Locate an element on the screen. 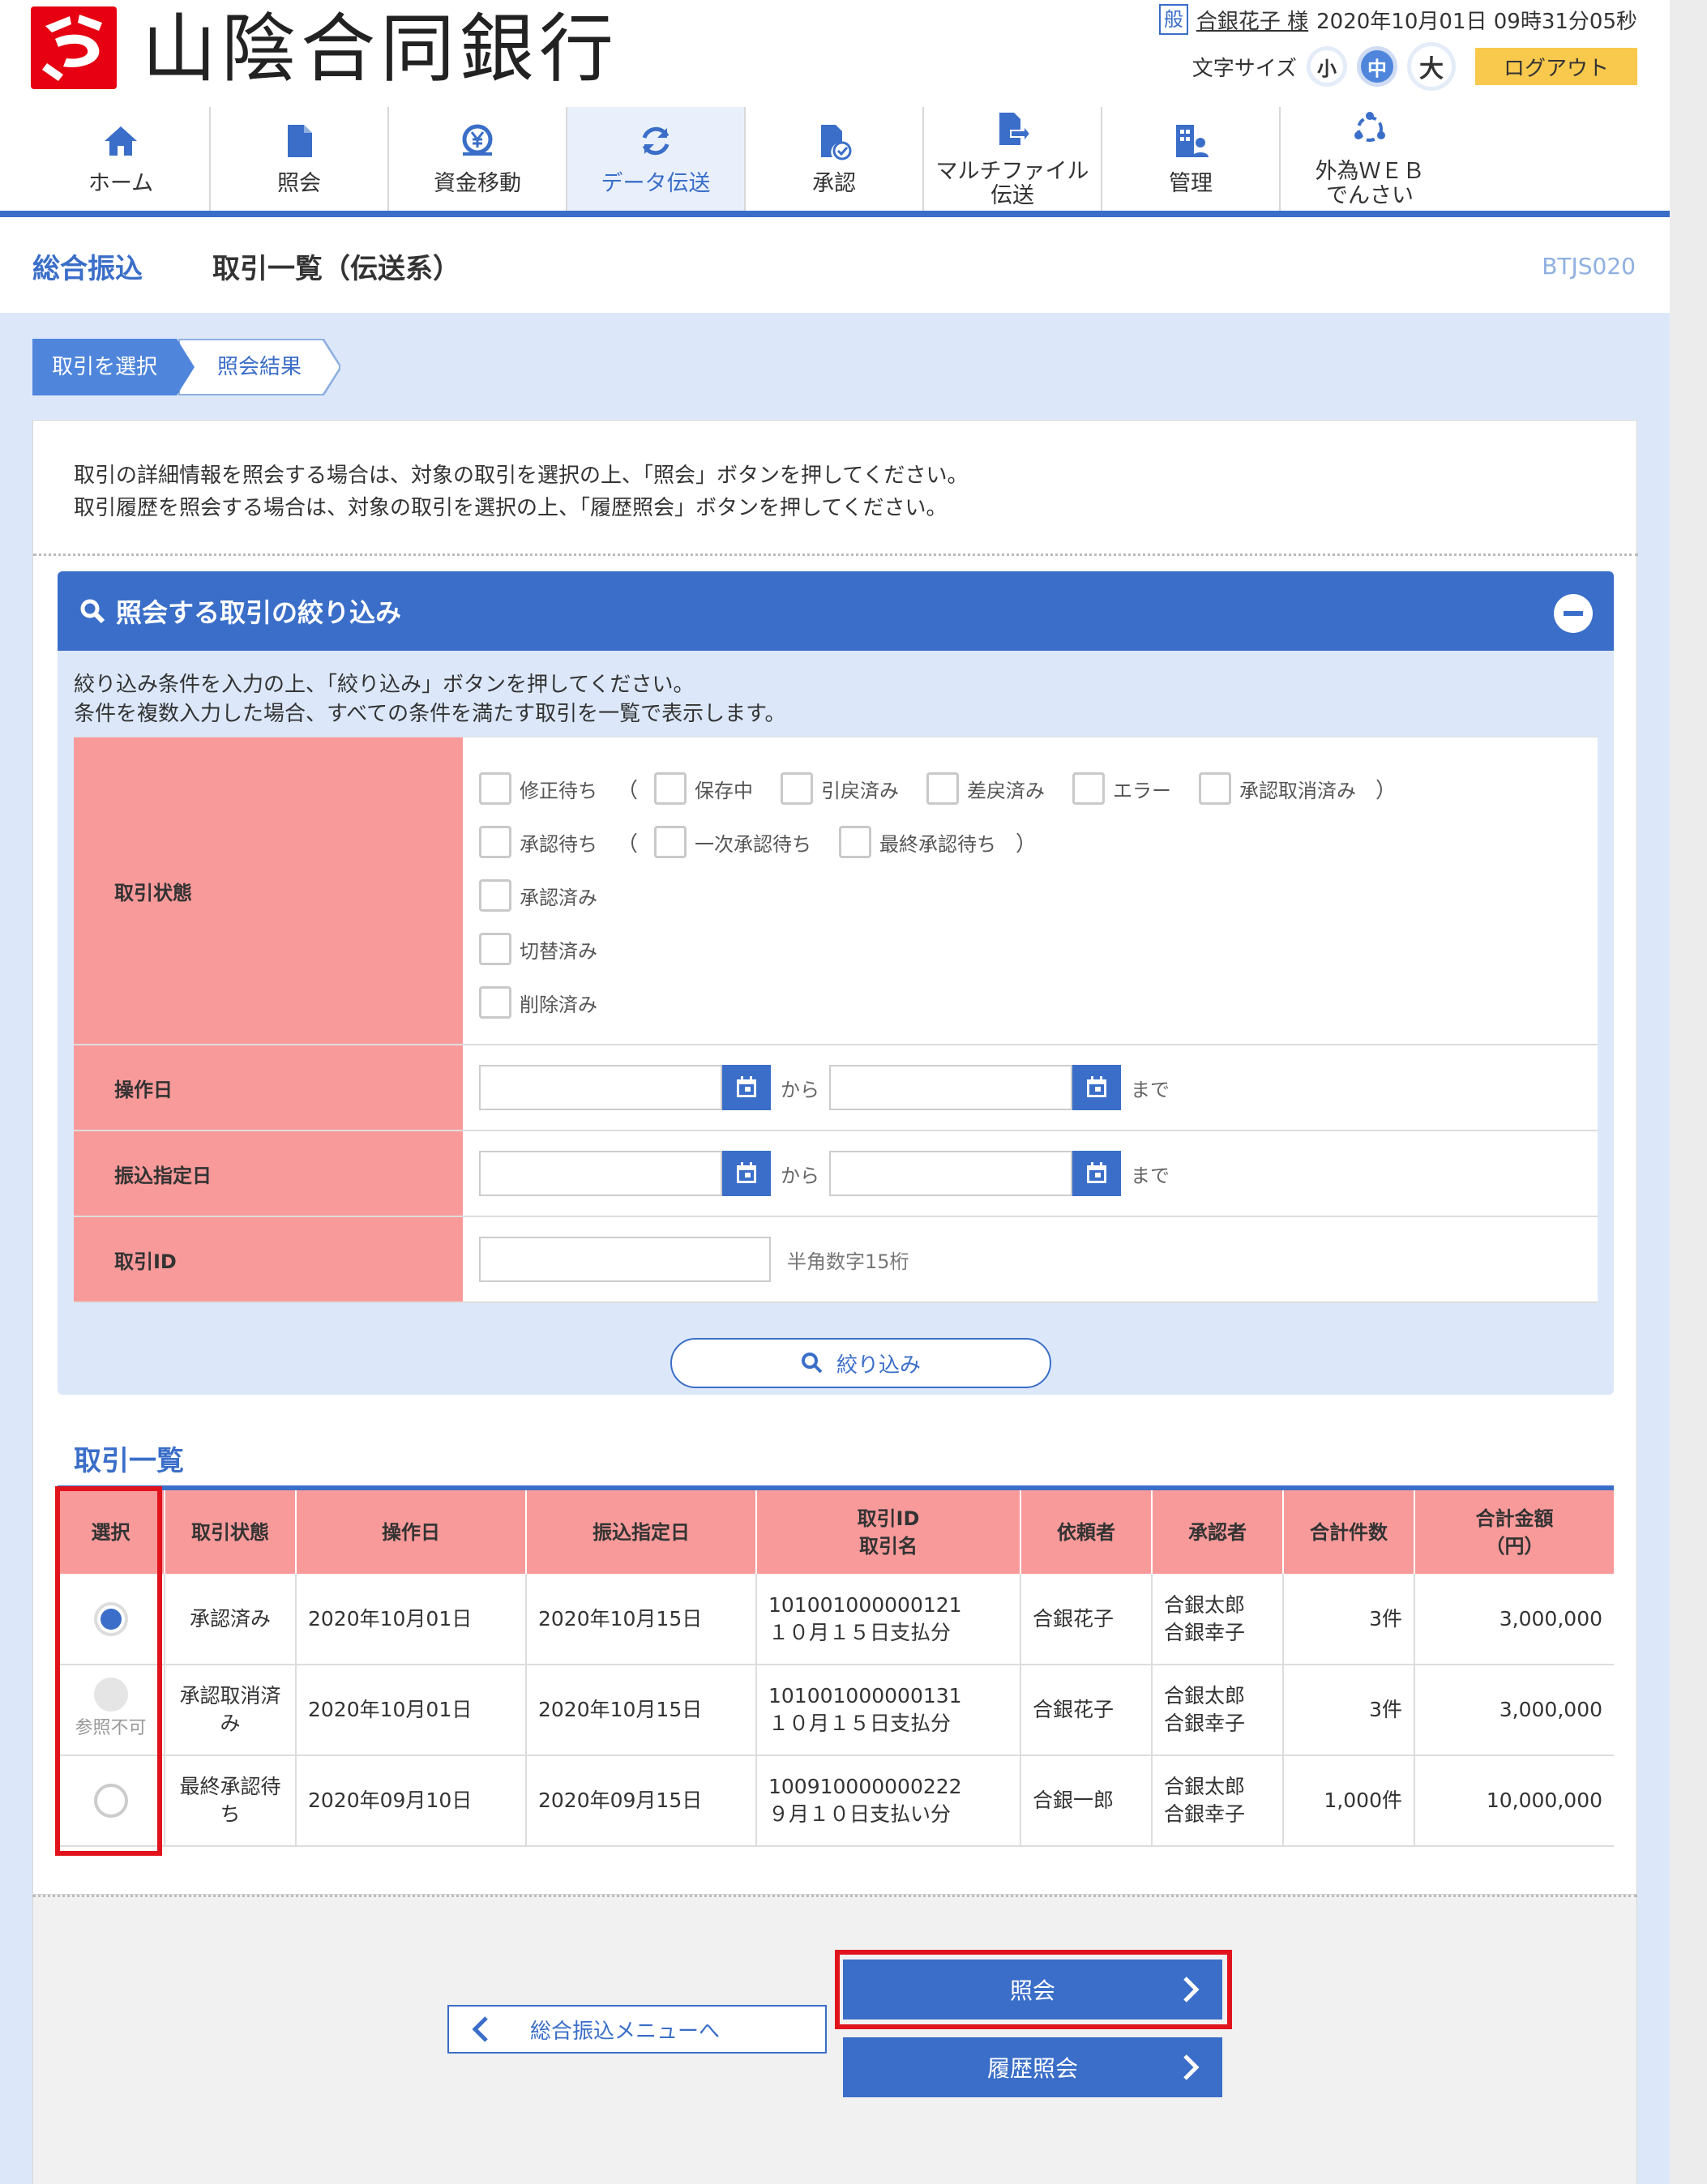  user-info: 般 合銀花子 様 2020年10月01日 09時31分05秒 is located at coordinates (1397, 19).